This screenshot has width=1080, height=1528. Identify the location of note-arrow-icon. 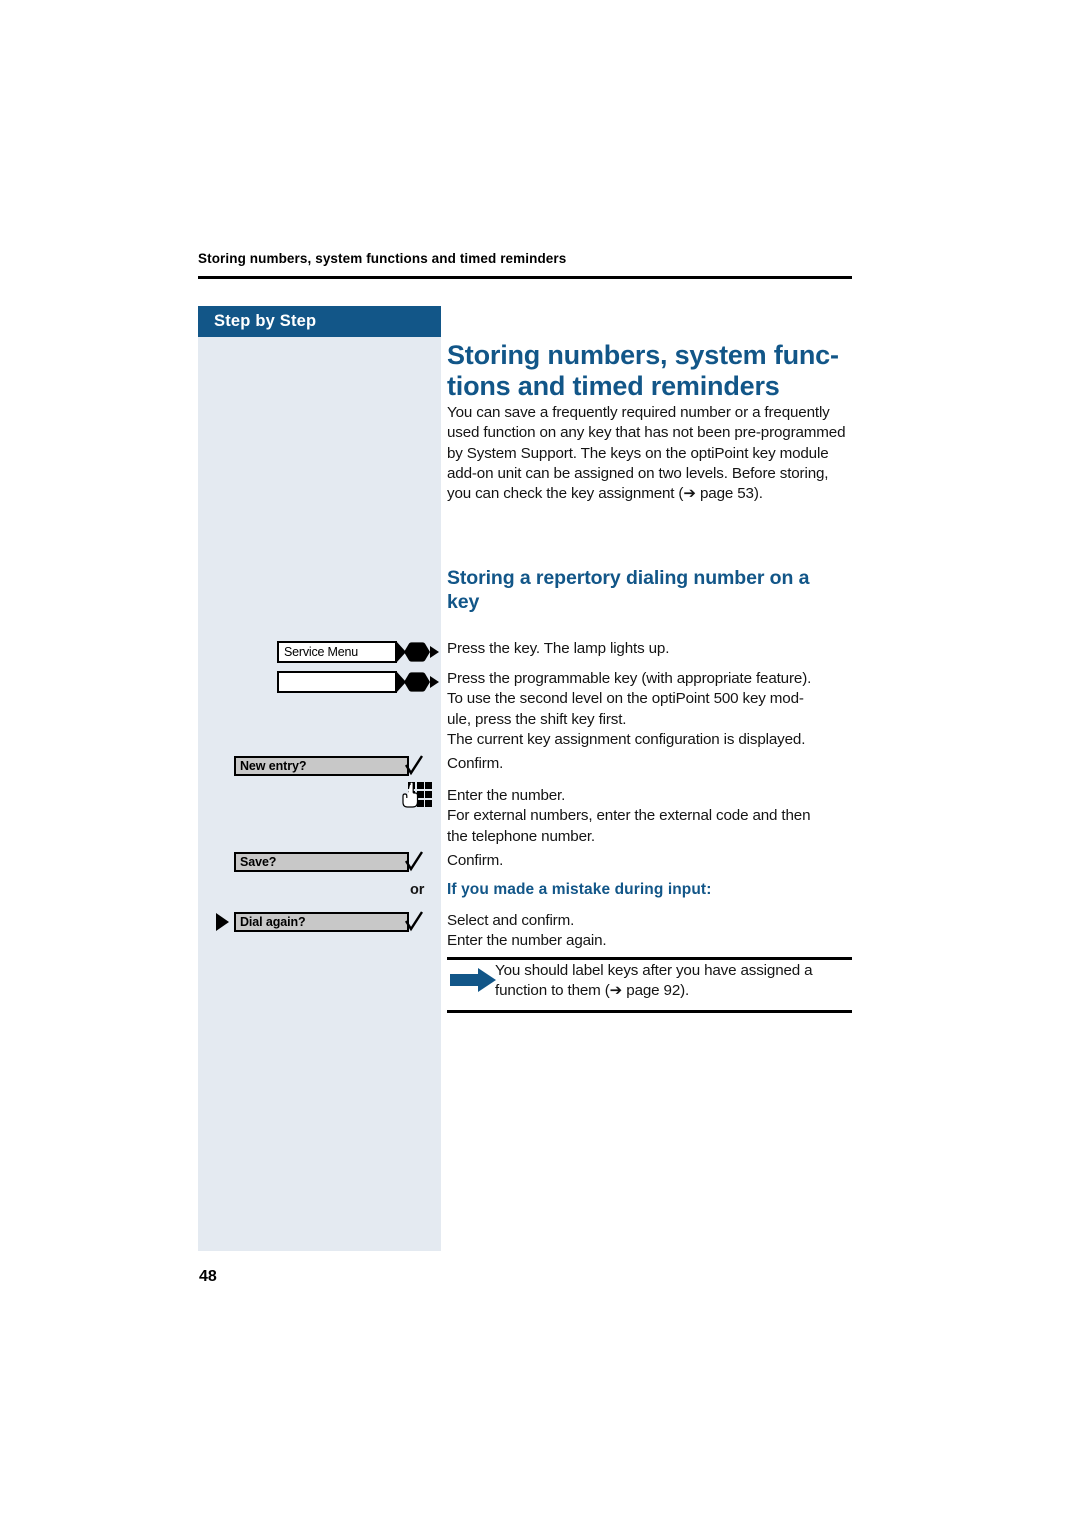
(475, 980).